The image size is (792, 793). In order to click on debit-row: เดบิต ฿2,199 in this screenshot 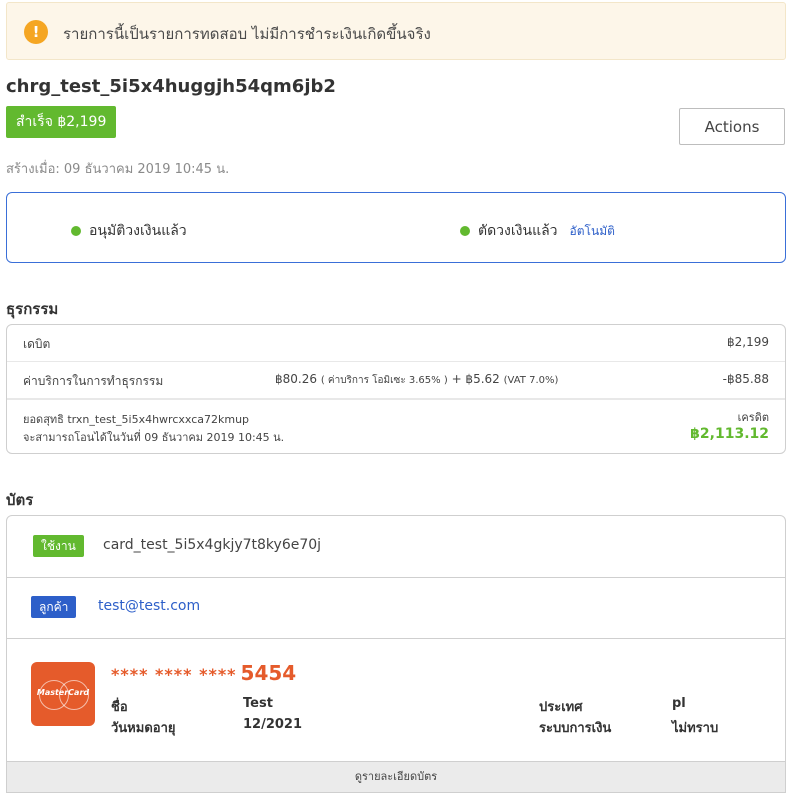, I will do `click(396, 347)`.